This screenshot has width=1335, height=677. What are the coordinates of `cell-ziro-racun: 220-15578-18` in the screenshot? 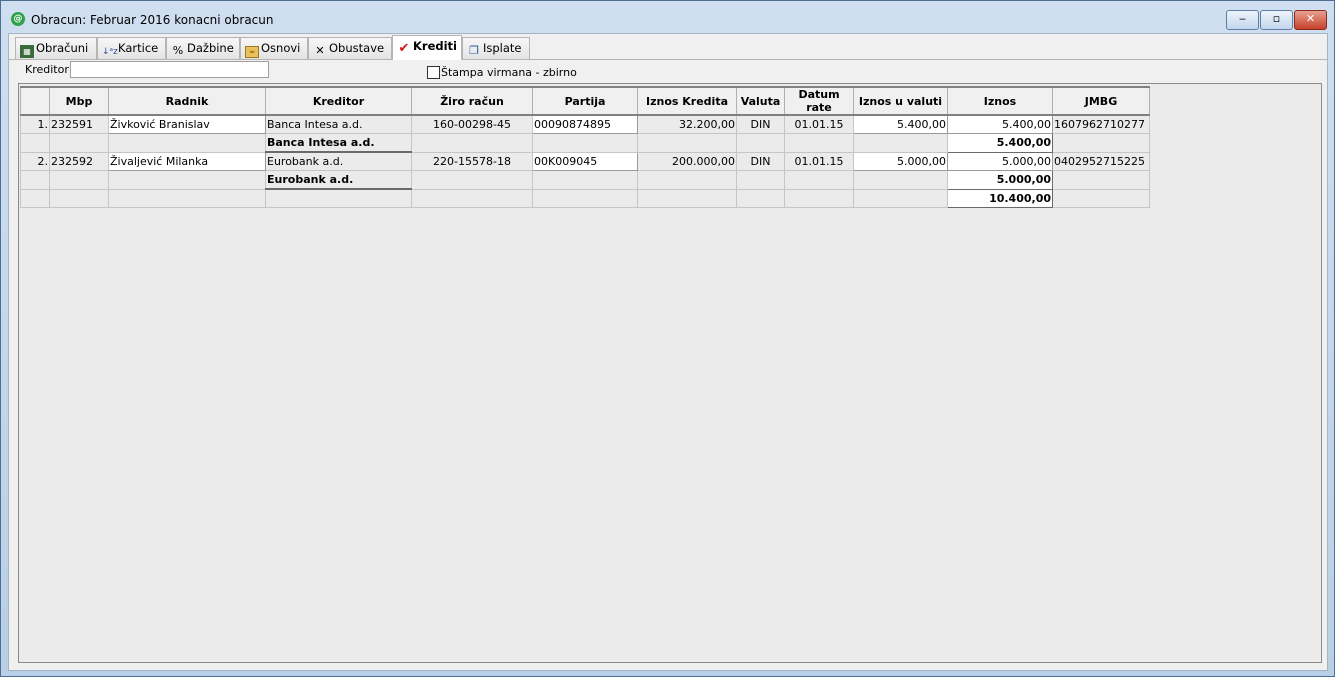 It's located at (472, 161).